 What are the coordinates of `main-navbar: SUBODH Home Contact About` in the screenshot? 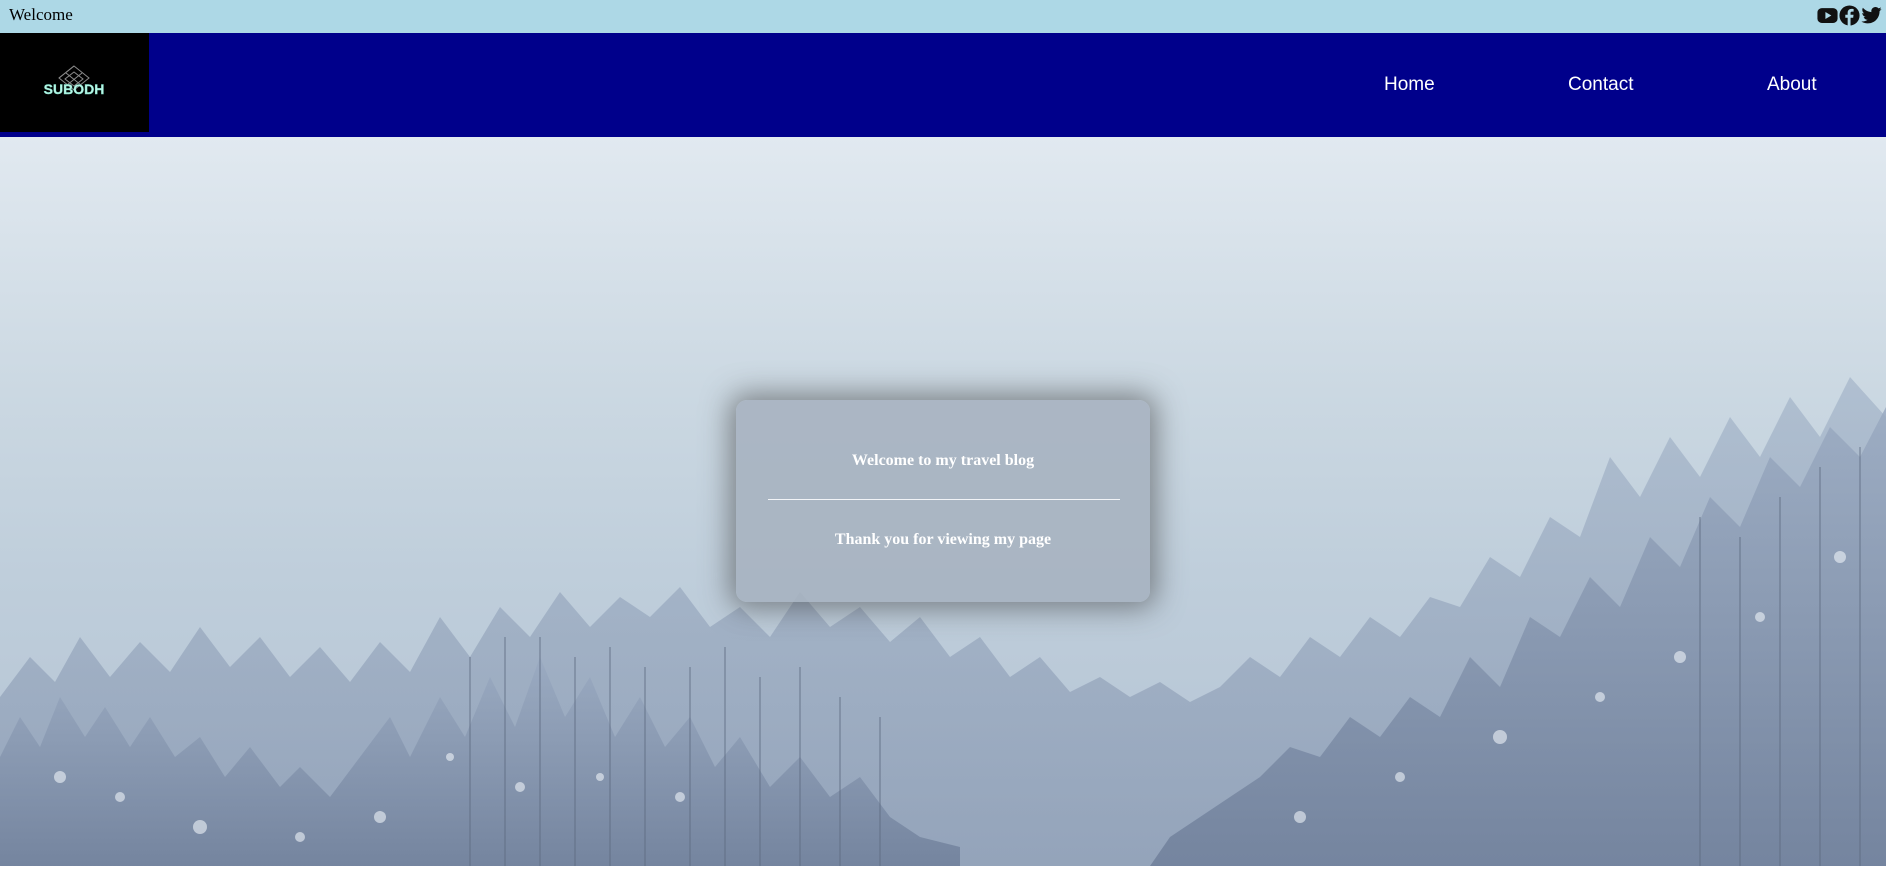 It's located at (943, 85).